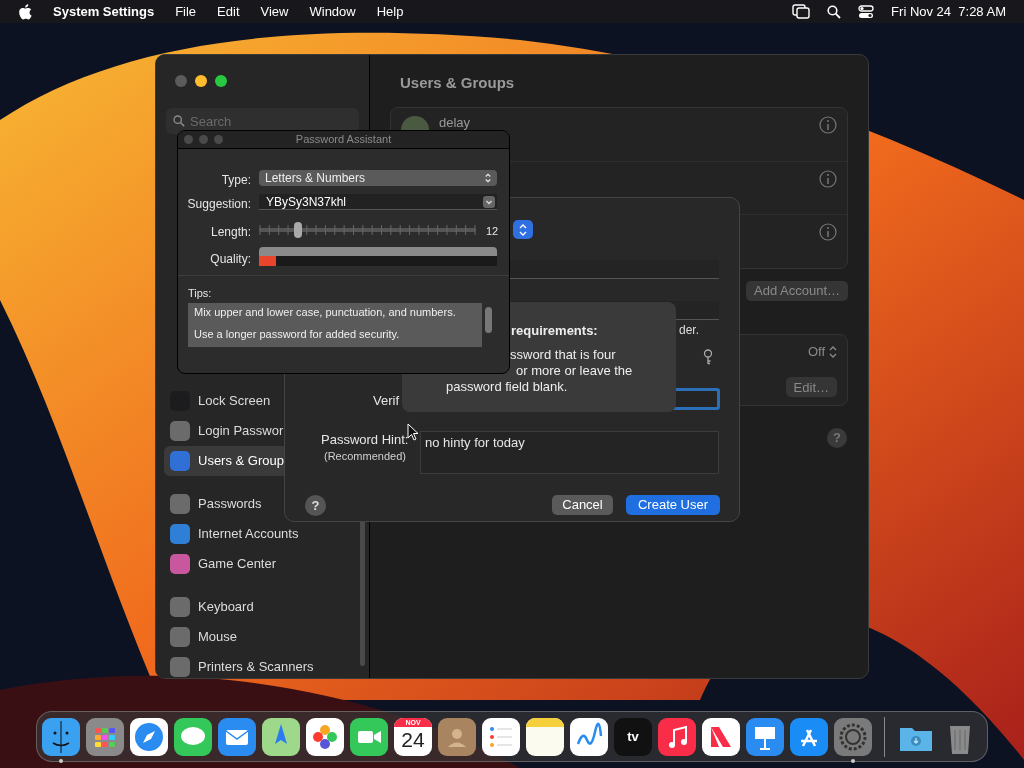  Describe the element at coordinates (325, 312) in the screenshot. I see `tip-text: Mix upper and lower case, punctuation, and numbers.` at that location.